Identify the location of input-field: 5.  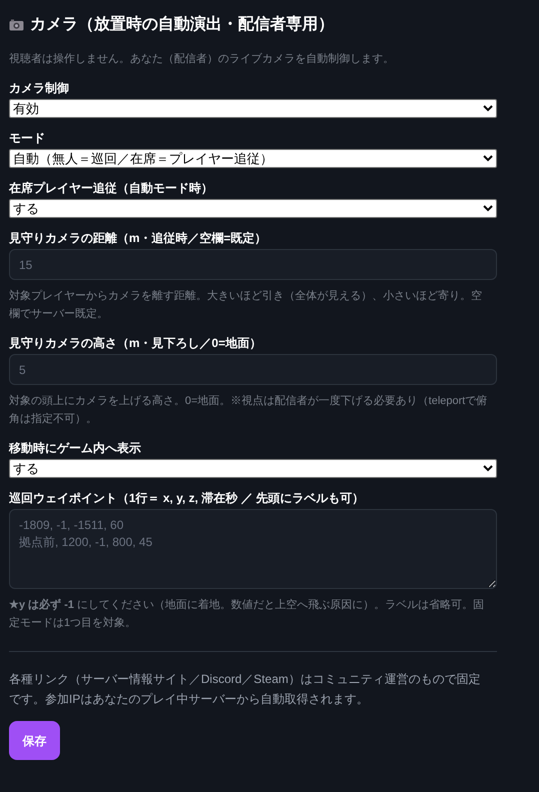
(253, 369).